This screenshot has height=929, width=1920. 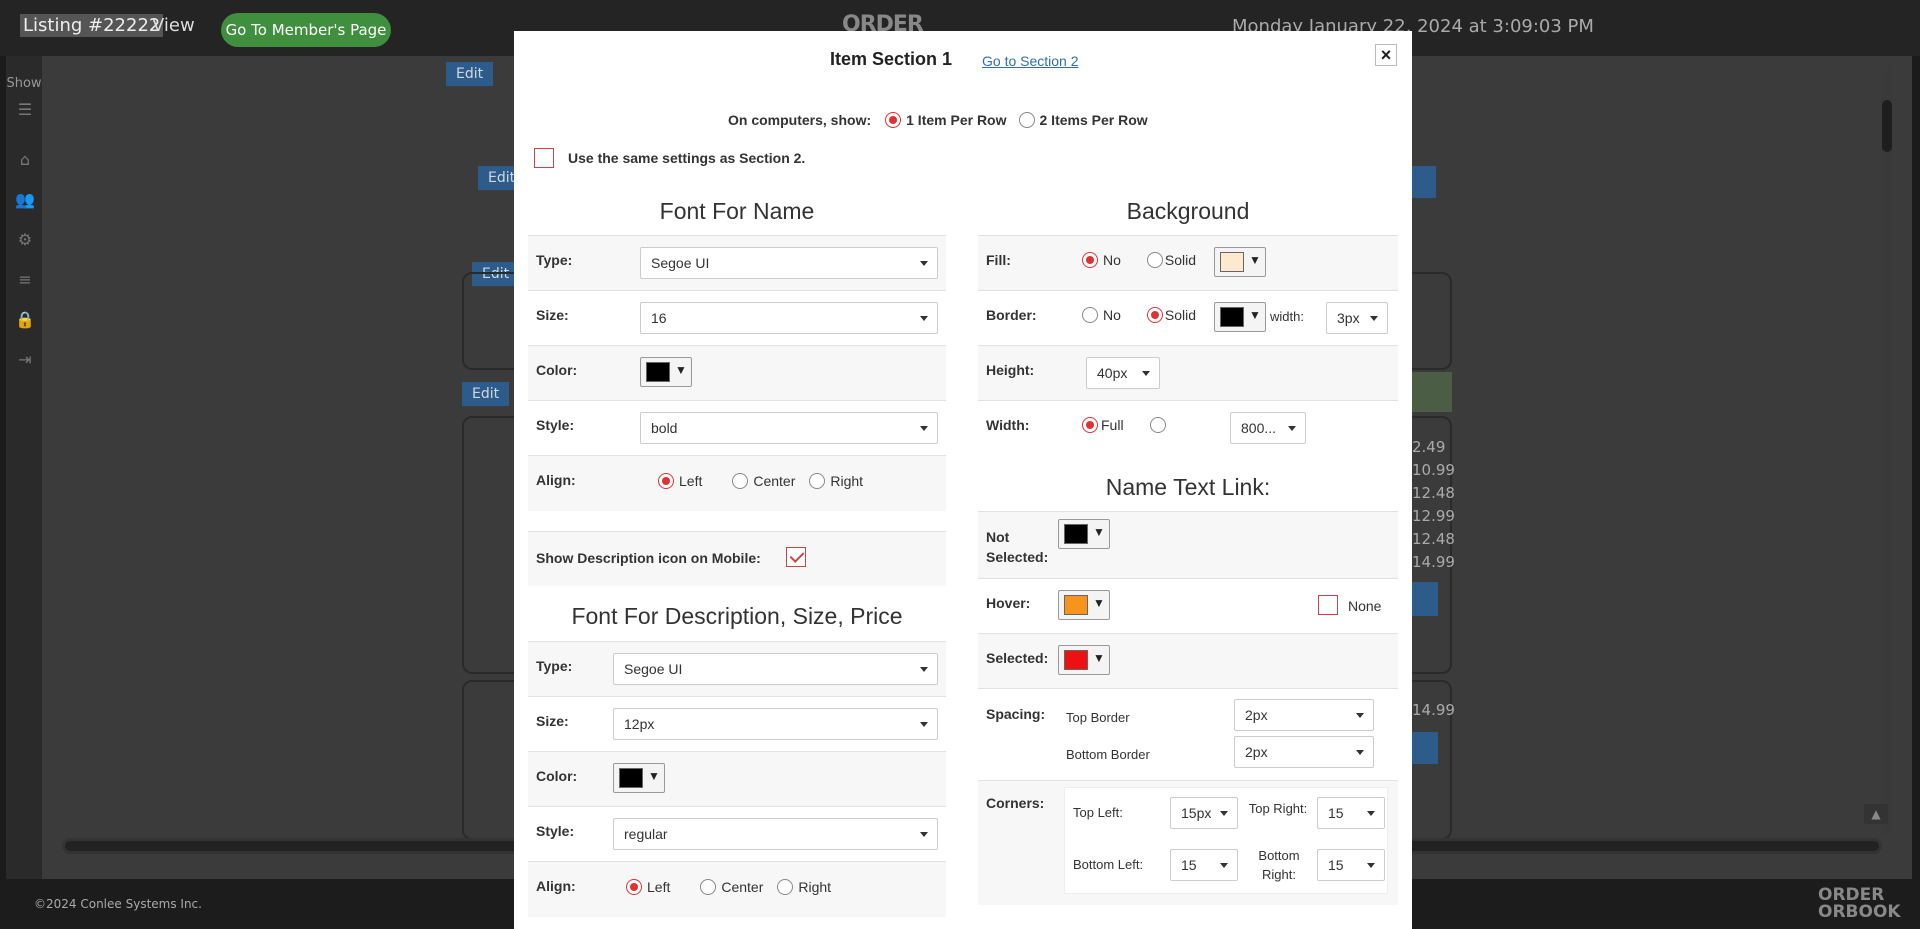 I want to click on fill-solid-radio, so click(x=1154, y=260).